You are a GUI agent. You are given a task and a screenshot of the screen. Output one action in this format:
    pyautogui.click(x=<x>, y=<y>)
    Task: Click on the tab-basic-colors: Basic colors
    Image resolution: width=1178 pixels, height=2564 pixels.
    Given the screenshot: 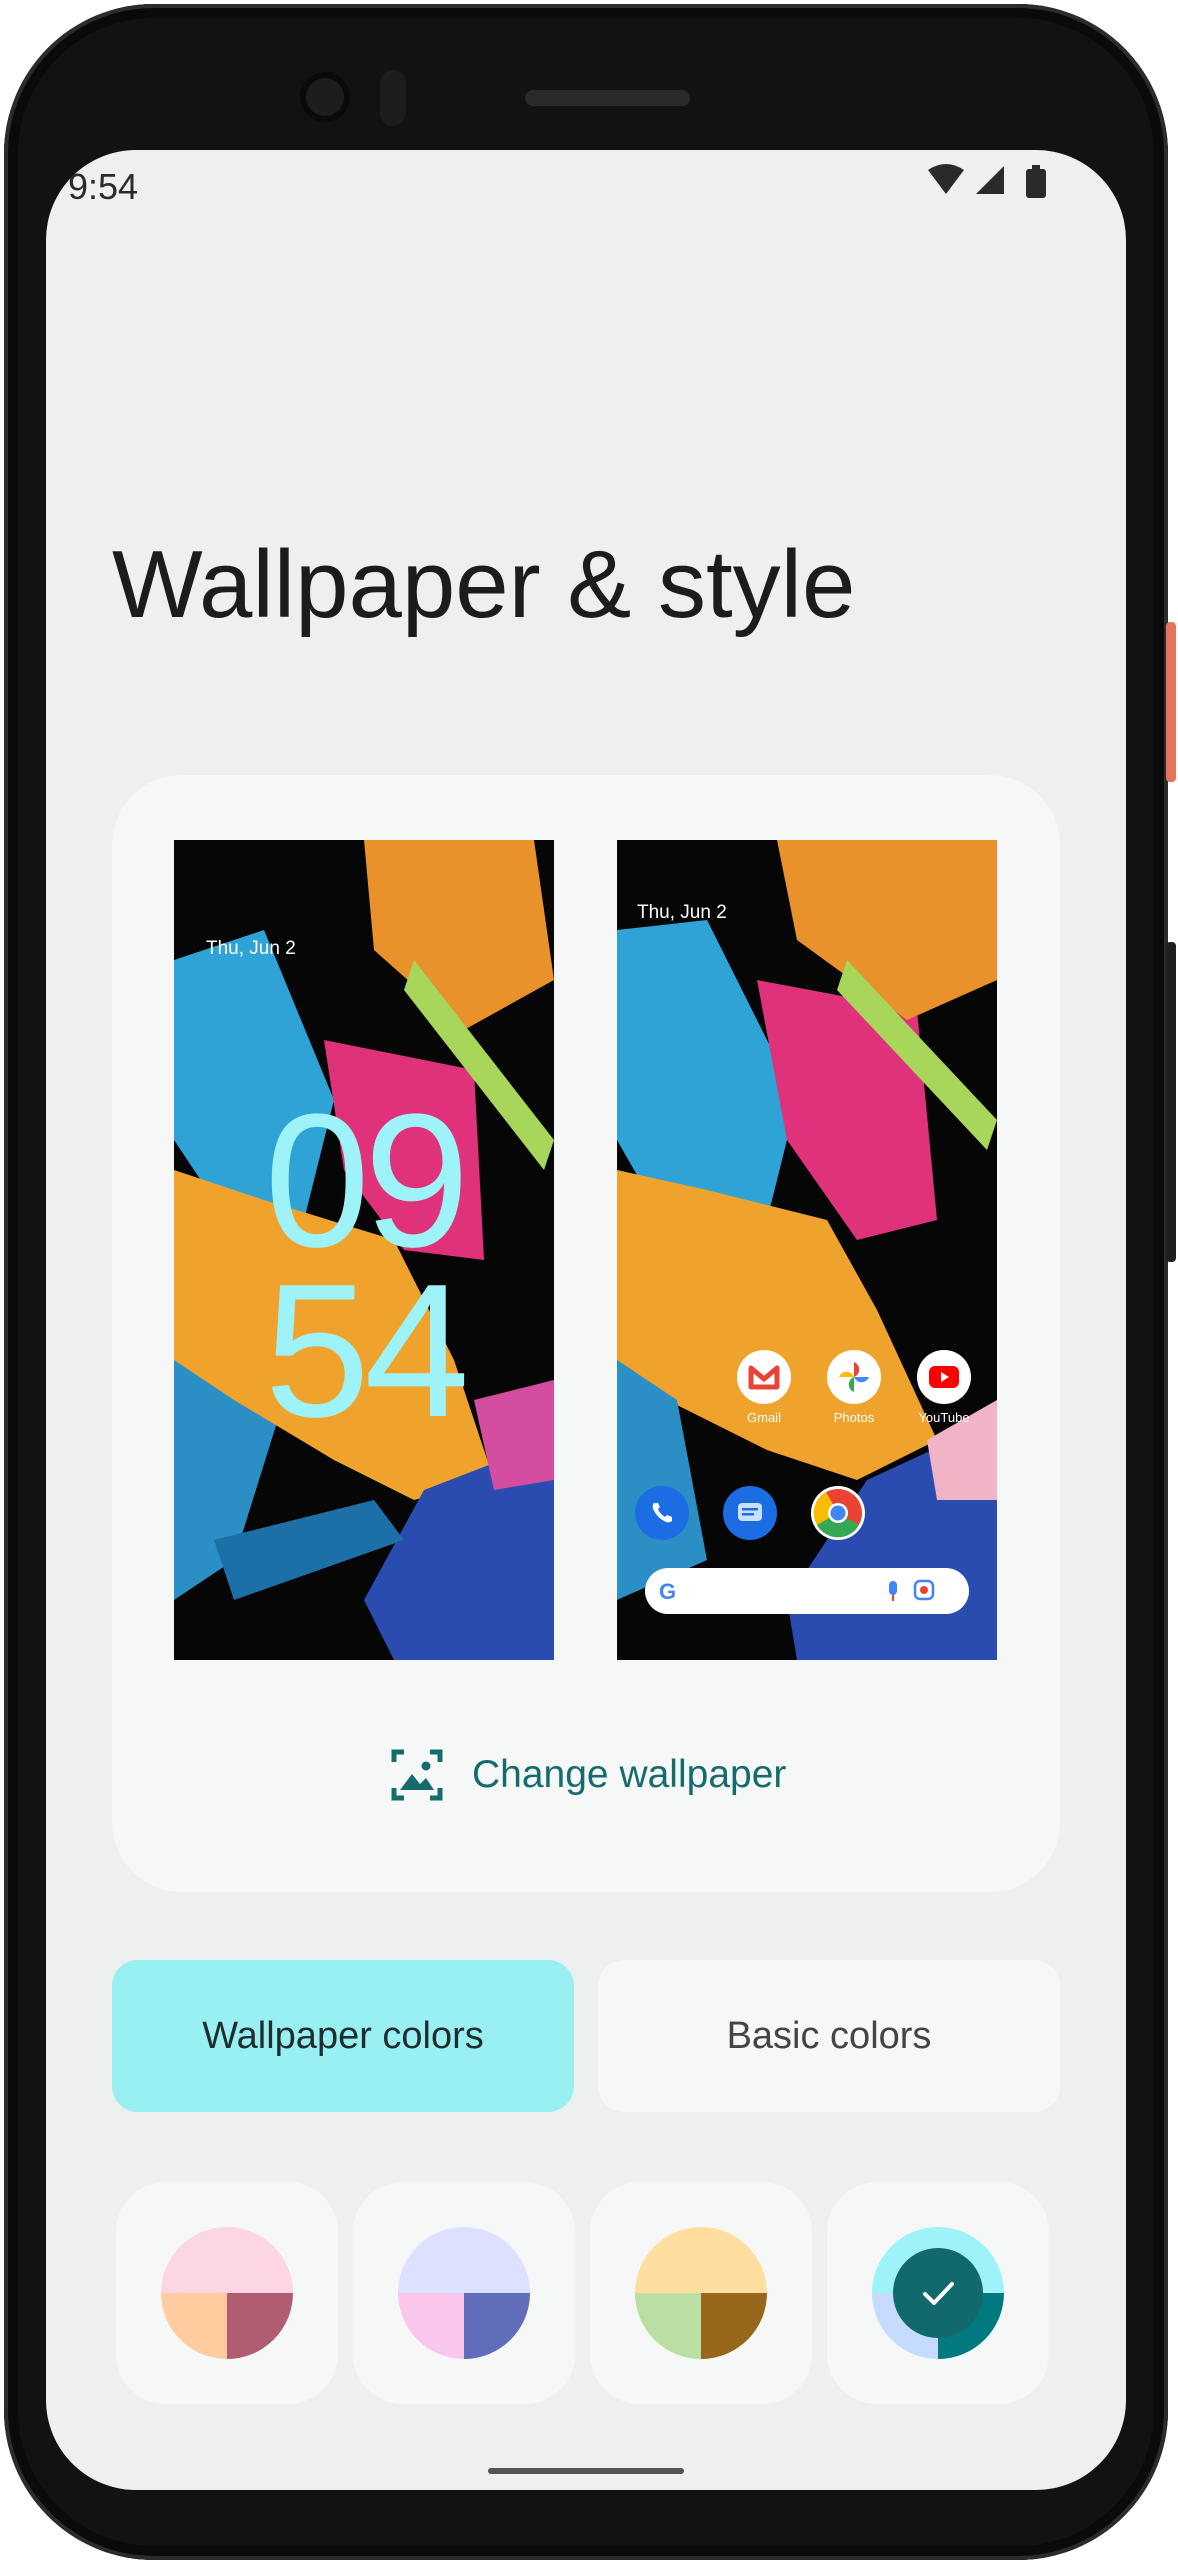 What is the action you would take?
    pyautogui.click(x=829, y=2036)
    